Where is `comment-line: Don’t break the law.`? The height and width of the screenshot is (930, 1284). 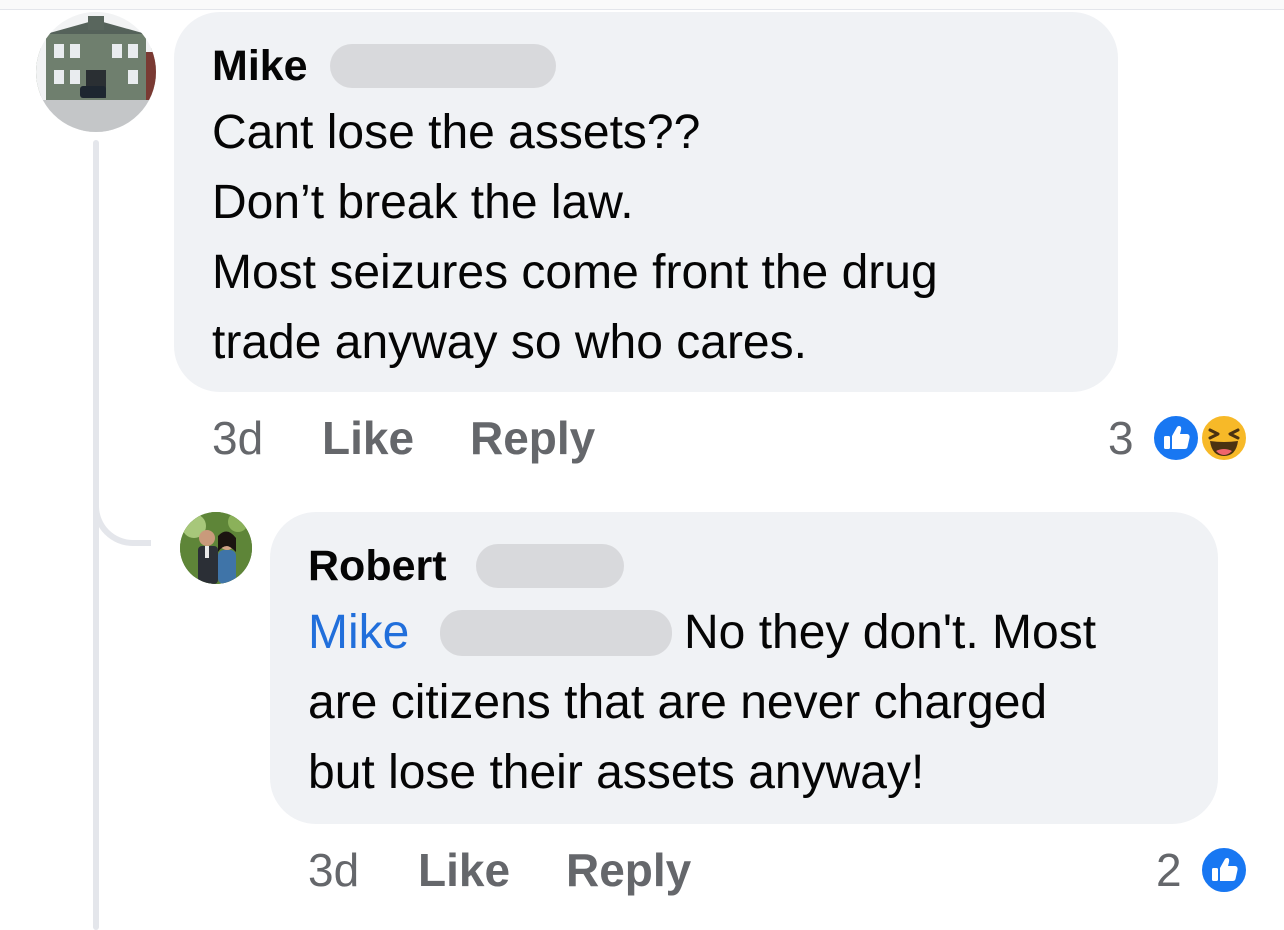 comment-line: Don’t break the law. is located at coordinates (423, 202).